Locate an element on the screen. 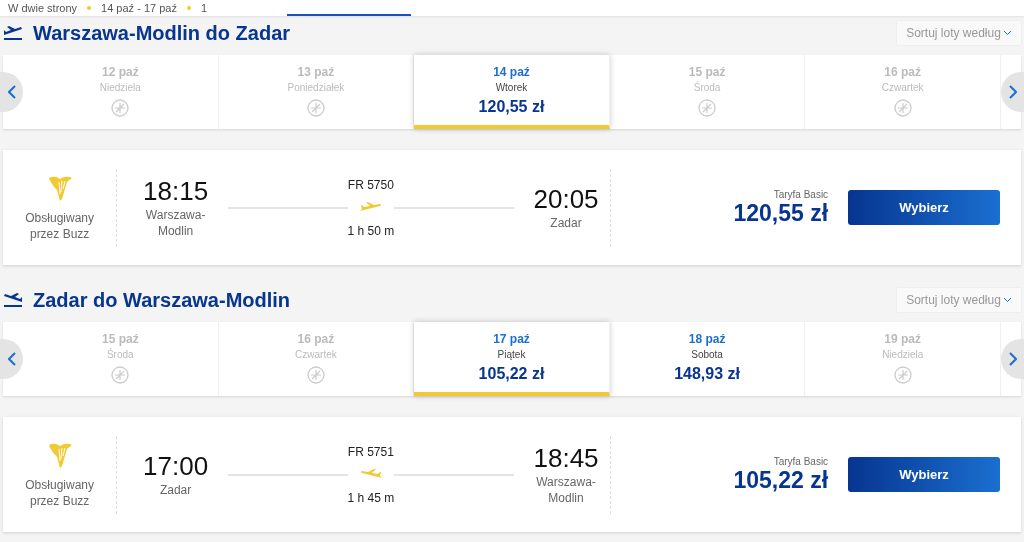 Image resolution: width=1024 pixels, height=542 pixels. departure-time: 17:00 is located at coordinates (176, 466).